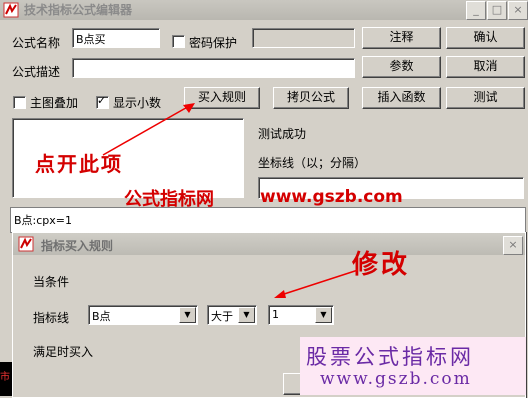  Describe the element at coordinates (264, 10) in the screenshot. I see `title-bar: 技术指标公式编辑器 _ □ ×` at that location.